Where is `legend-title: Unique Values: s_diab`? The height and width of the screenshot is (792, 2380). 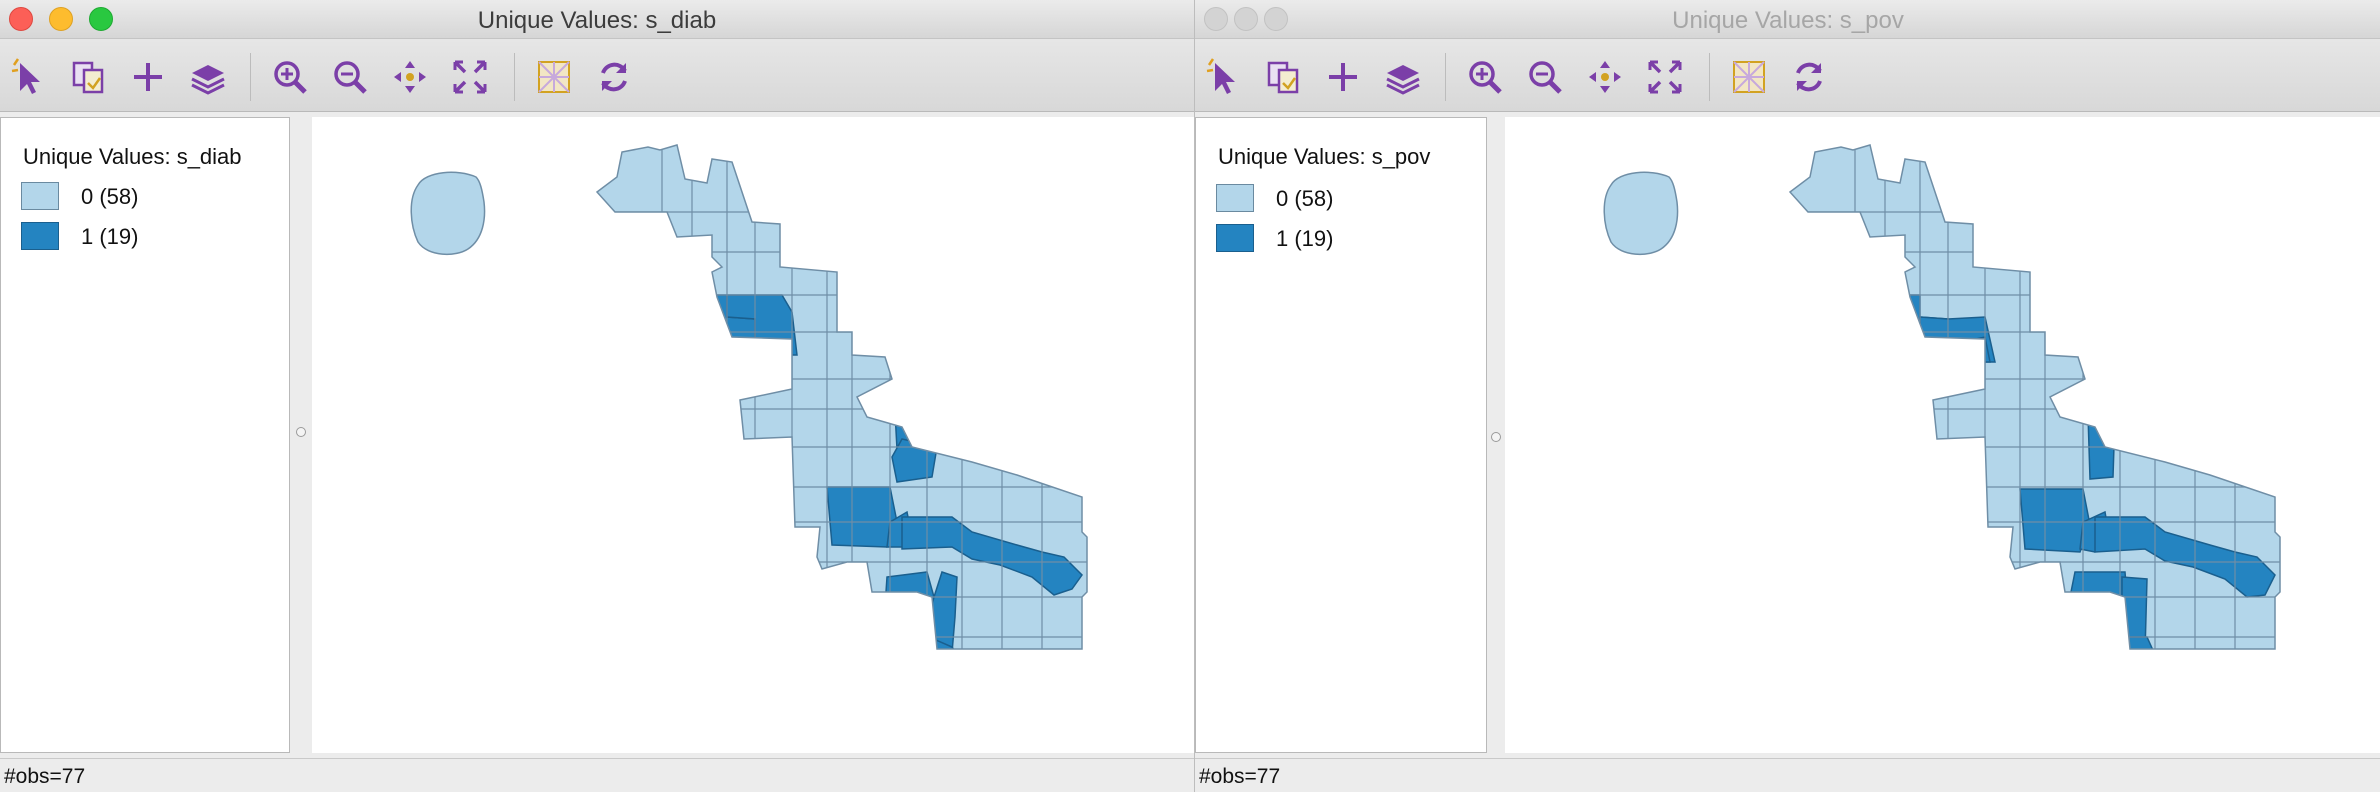
legend-title: Unique Values: s_diab is located at coordinates (132, 156).